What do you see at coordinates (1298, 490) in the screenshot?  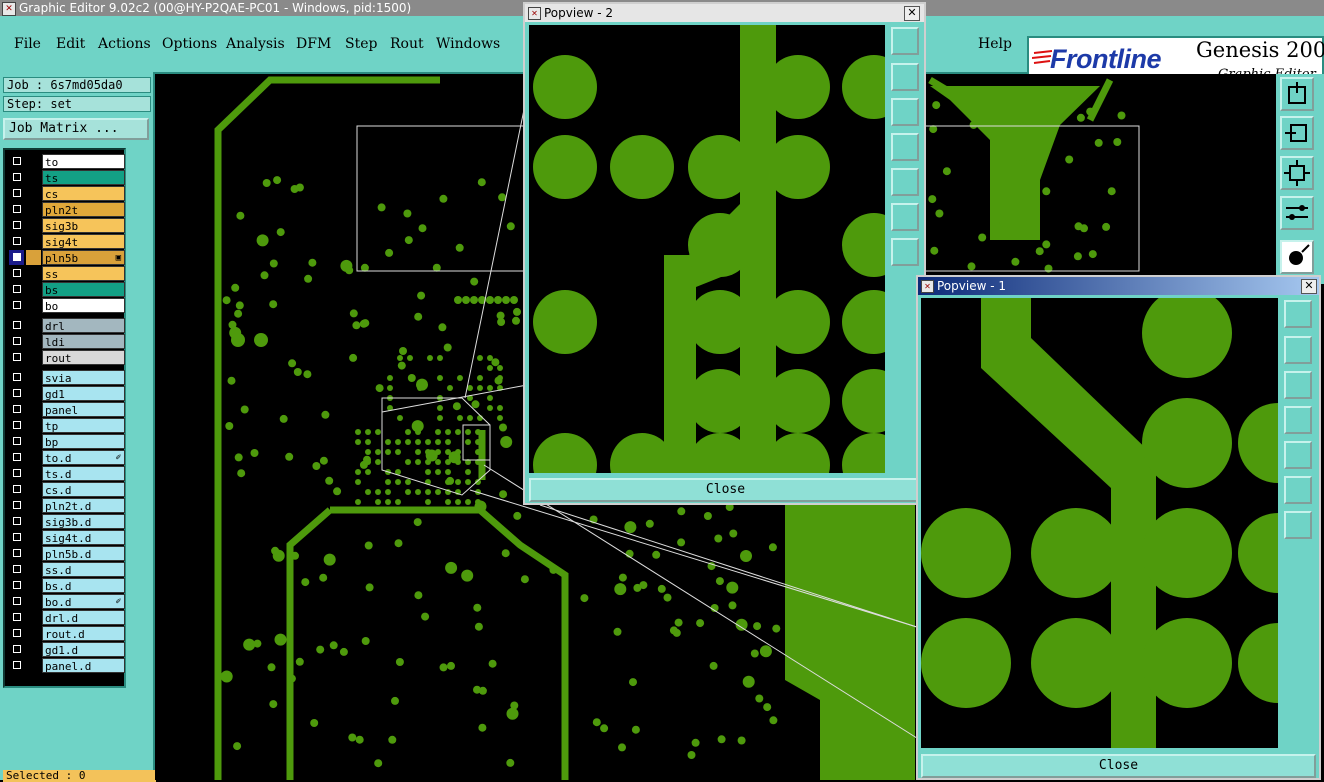 I see `popview-1-zoom-in-icon` at bounding box center [1298, 490].